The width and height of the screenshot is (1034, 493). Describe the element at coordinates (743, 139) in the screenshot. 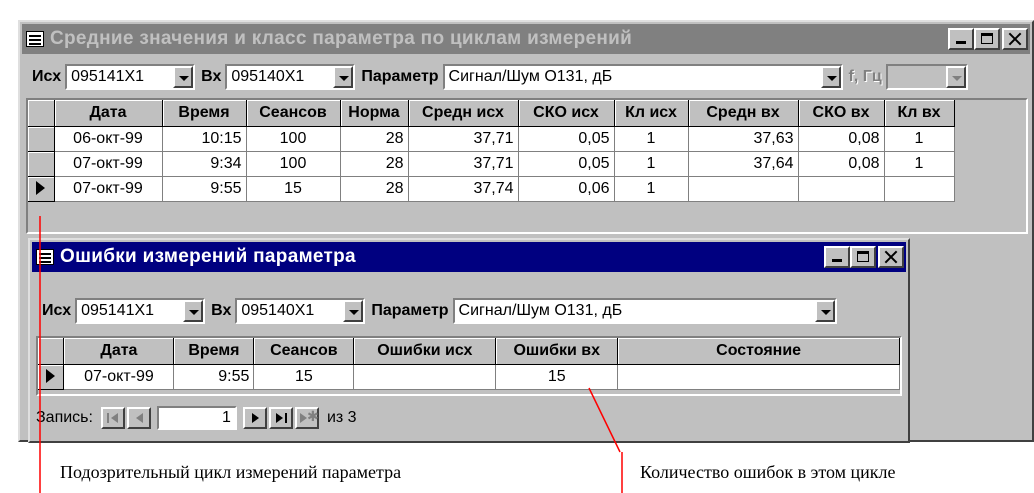

I see `cell-mean-in: 37,63` at that location.